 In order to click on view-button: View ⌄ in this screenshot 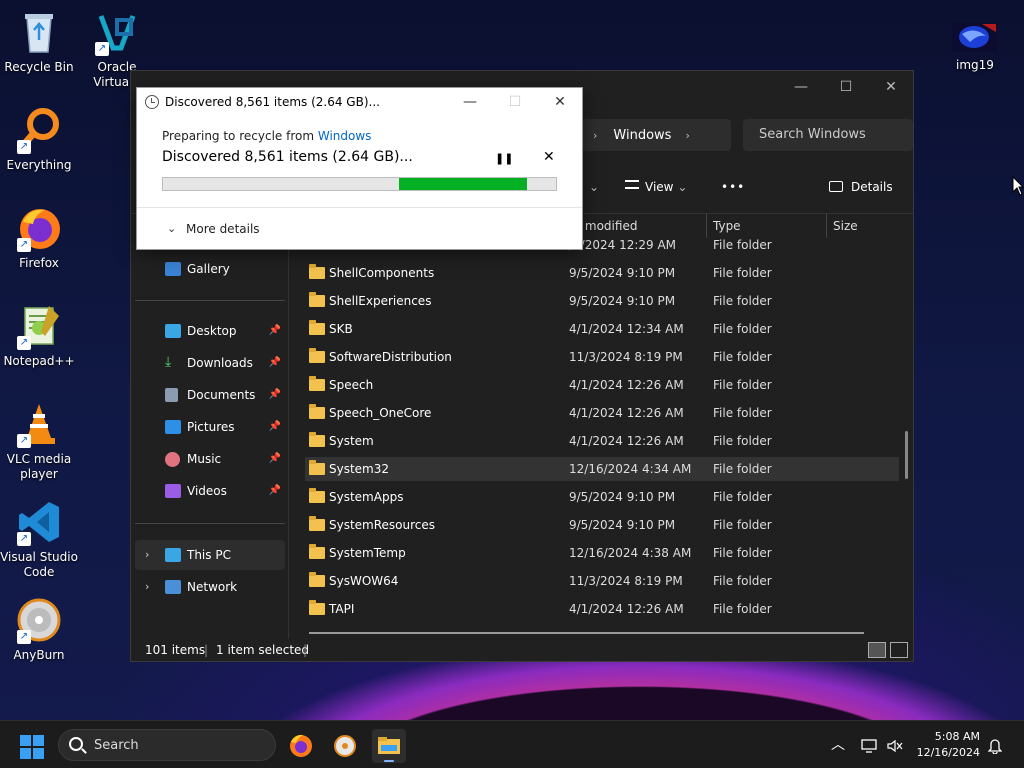, I will do `click(656, 187)`.